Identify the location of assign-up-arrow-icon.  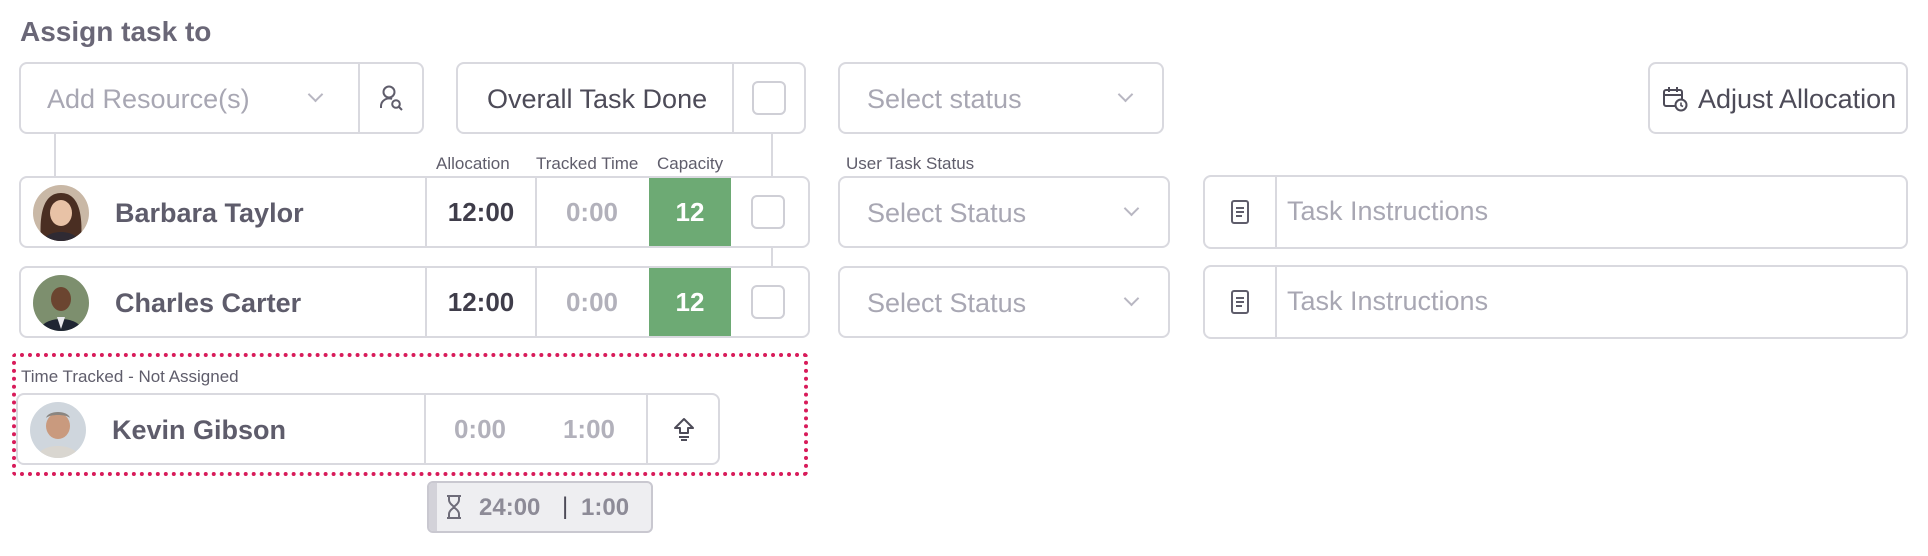
(683, 429).